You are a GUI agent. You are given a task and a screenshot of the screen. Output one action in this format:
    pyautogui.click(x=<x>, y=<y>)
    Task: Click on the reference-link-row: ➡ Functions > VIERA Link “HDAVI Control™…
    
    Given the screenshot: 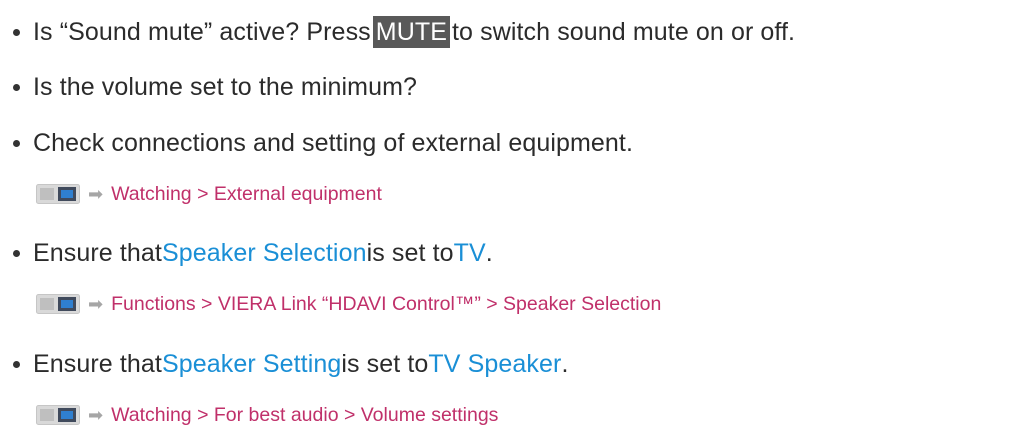 What is the action you would take?
    pyautogui.click(x=348, y=304)
    